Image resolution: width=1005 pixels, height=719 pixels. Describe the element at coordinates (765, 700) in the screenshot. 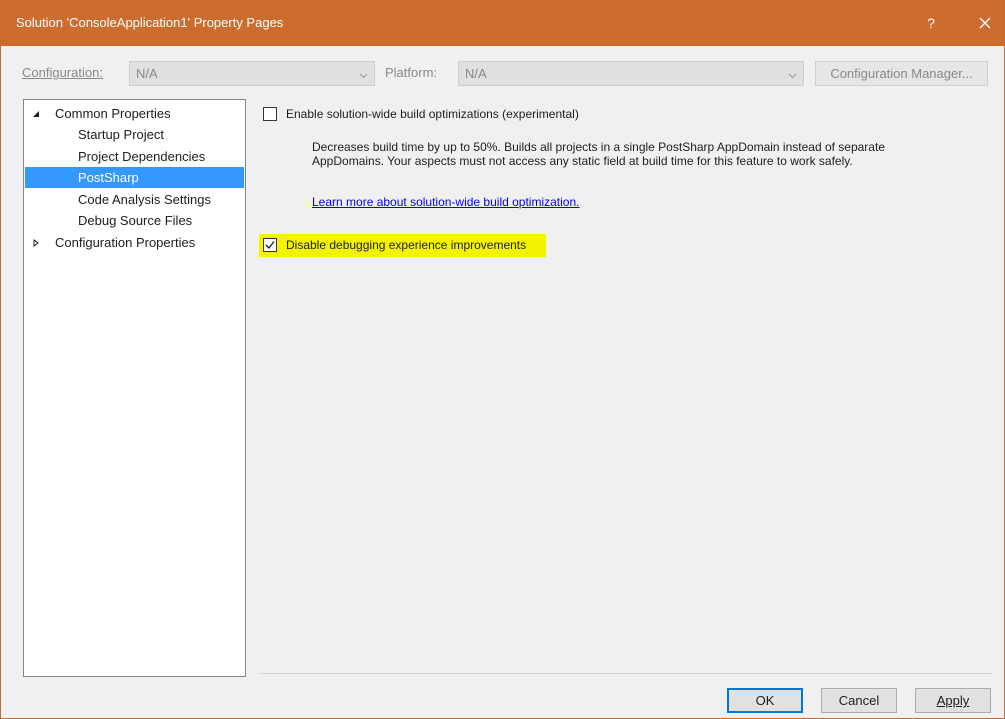

I see `ok-button: OK` at that location.